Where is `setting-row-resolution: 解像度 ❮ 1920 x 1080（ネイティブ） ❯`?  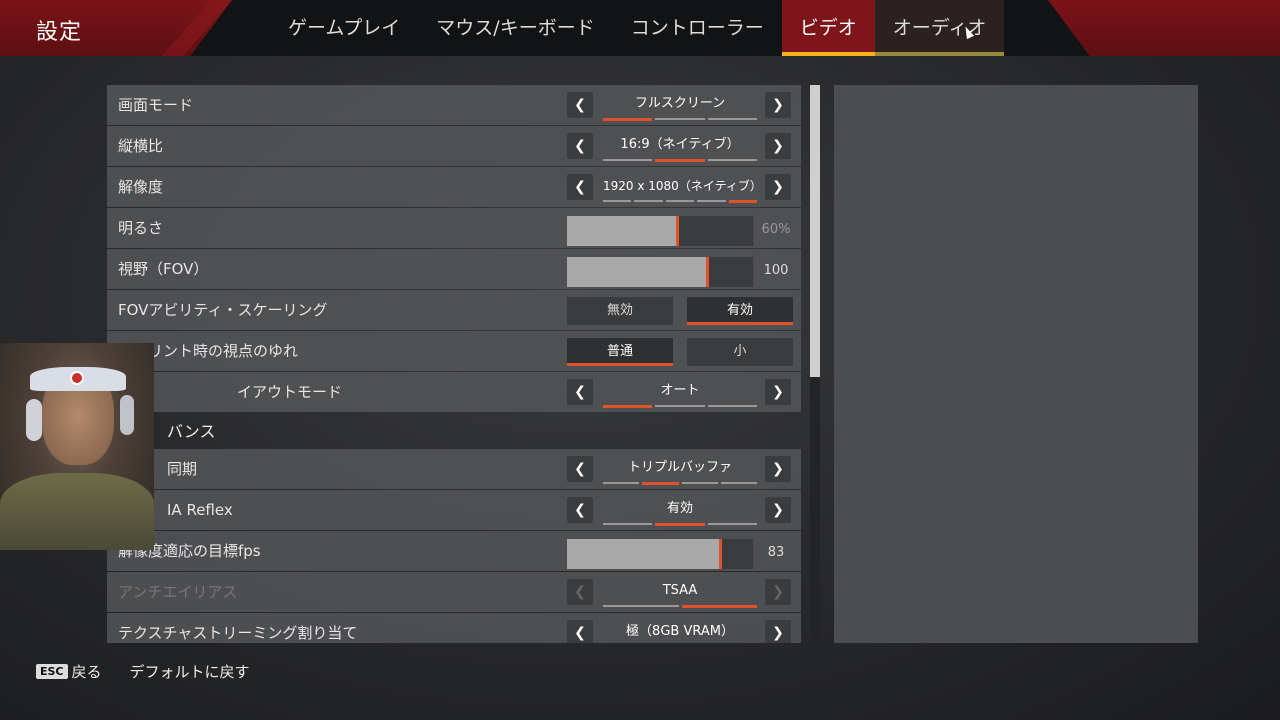 setting-row-resolution: 解像度 ❮ 1920 x 1080（ネイティブ） ❯ is located at coordinates (454, 187).